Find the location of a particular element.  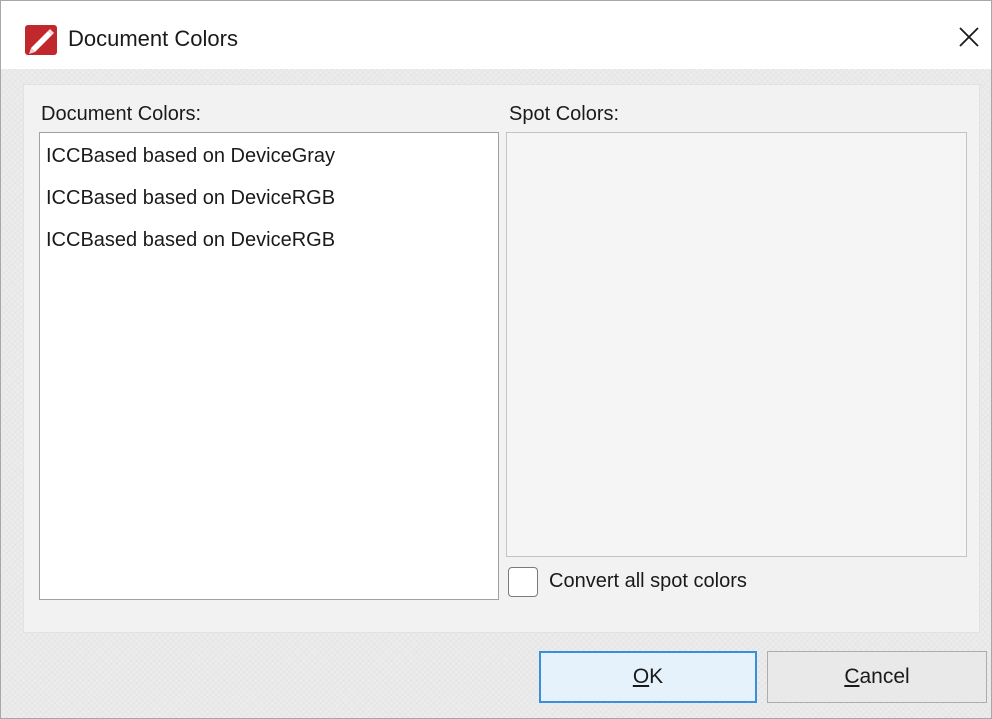

convert-spot-colors-label: Convert all spot colors is located at coordinates (648, 581).